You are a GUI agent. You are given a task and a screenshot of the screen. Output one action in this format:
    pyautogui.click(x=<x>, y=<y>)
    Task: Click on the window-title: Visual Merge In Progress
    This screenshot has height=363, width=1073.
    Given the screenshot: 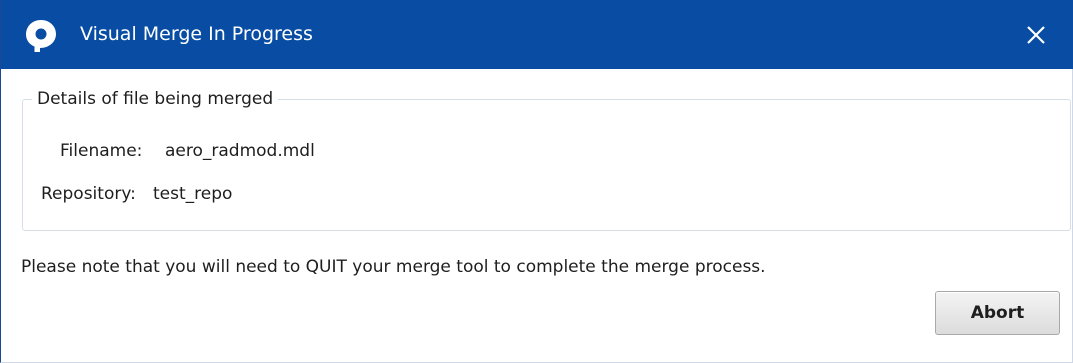 What is the action you would take?
    pyautogui.click(x=196, y=34)
    